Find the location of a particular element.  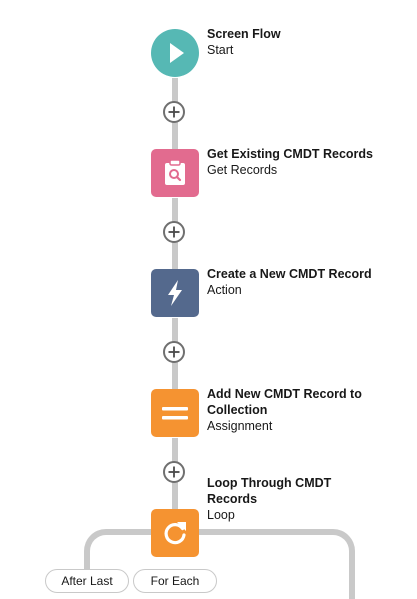

lightning-icon is located at coordinates (175, 293).